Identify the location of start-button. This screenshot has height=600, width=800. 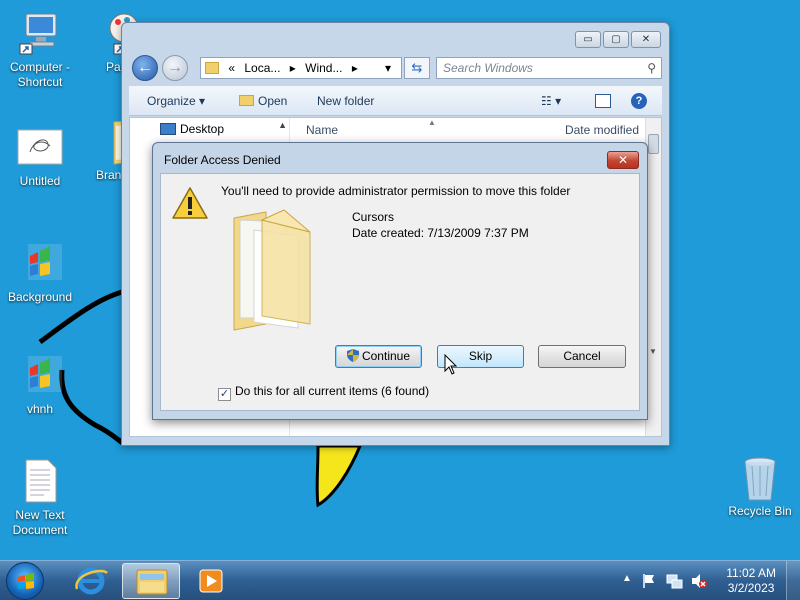
(25, 581).